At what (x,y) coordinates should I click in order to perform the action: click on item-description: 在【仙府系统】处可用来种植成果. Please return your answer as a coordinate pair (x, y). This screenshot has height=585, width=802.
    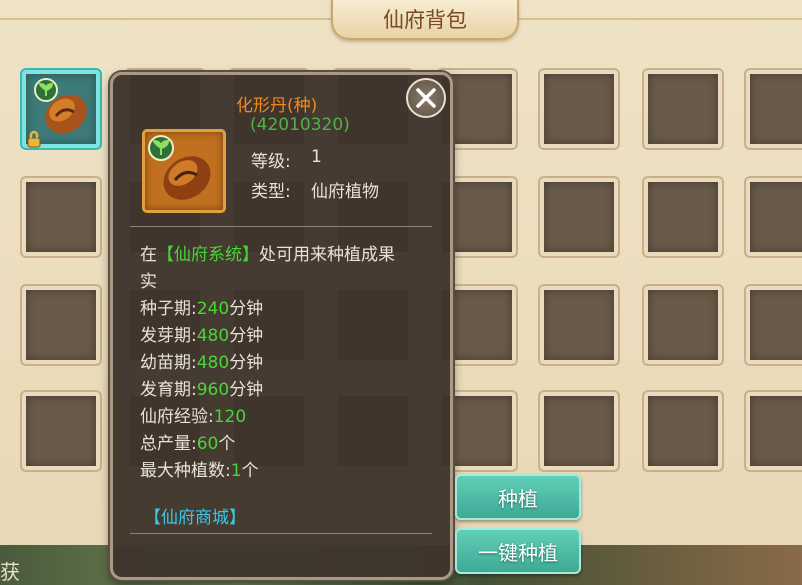
    Looking at the image, I should click on (267, 252).